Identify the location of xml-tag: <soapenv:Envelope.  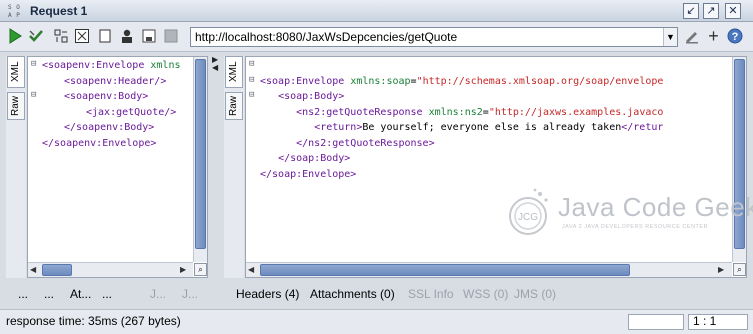
(93, 65).